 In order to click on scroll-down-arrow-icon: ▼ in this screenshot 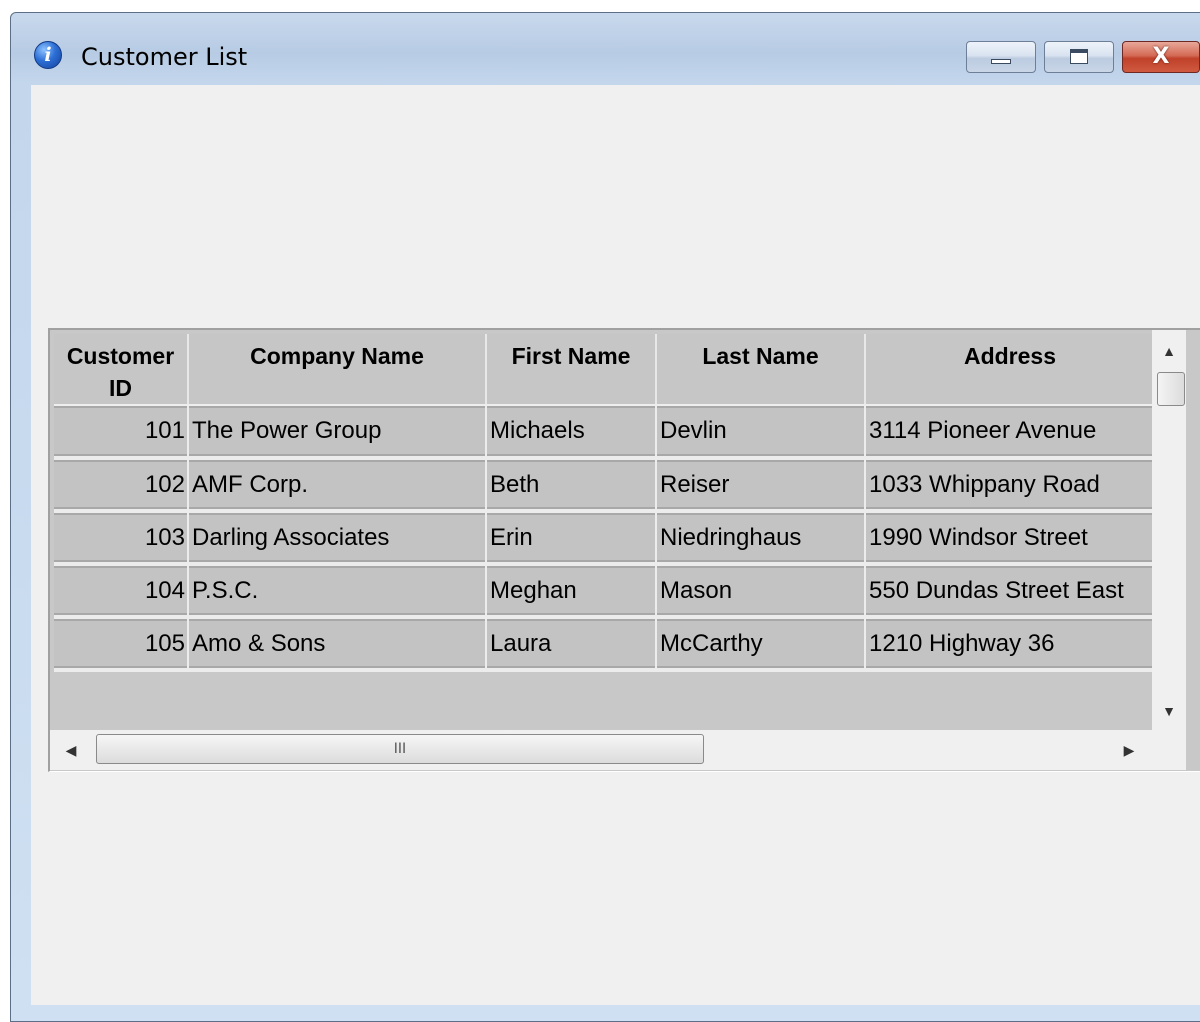, I will do `click(1169, 711)`.